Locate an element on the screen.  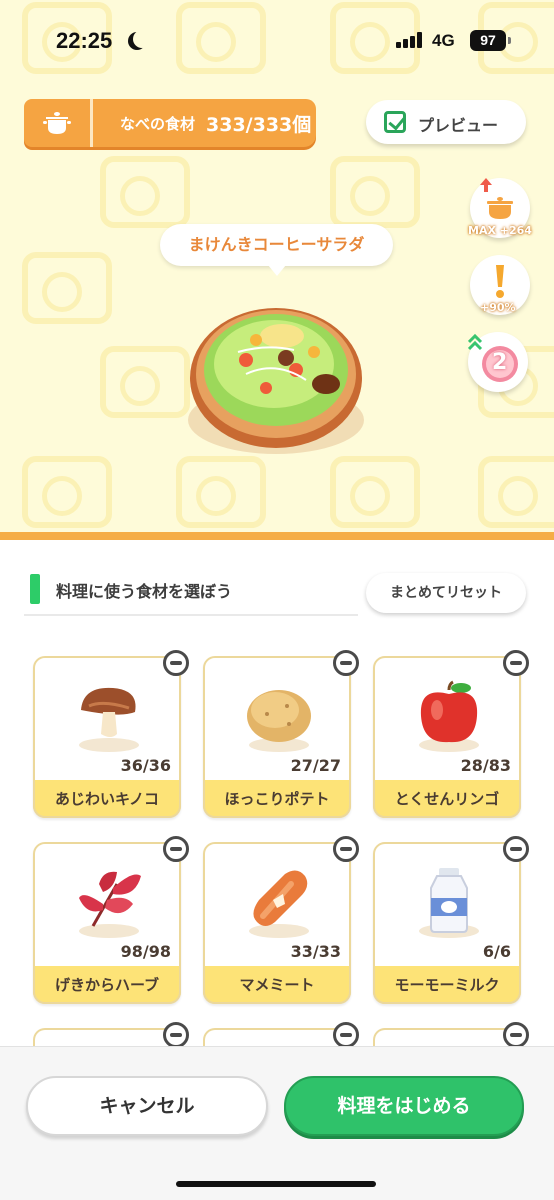
dish-name-bubble: まけんきコーヒーサラダ is located at coordinates (276, 250).